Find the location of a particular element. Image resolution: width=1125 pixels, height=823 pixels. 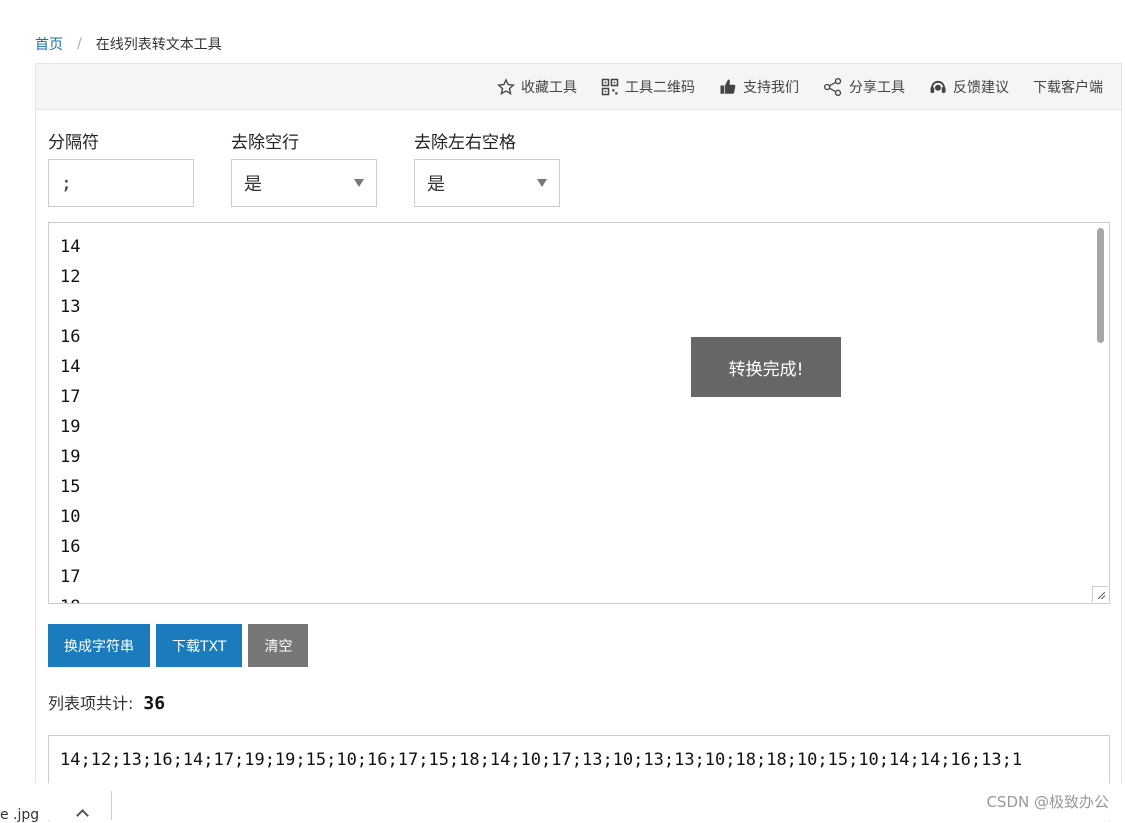

share-tool-label: 分享工具 is located at coordinates (877, 87).